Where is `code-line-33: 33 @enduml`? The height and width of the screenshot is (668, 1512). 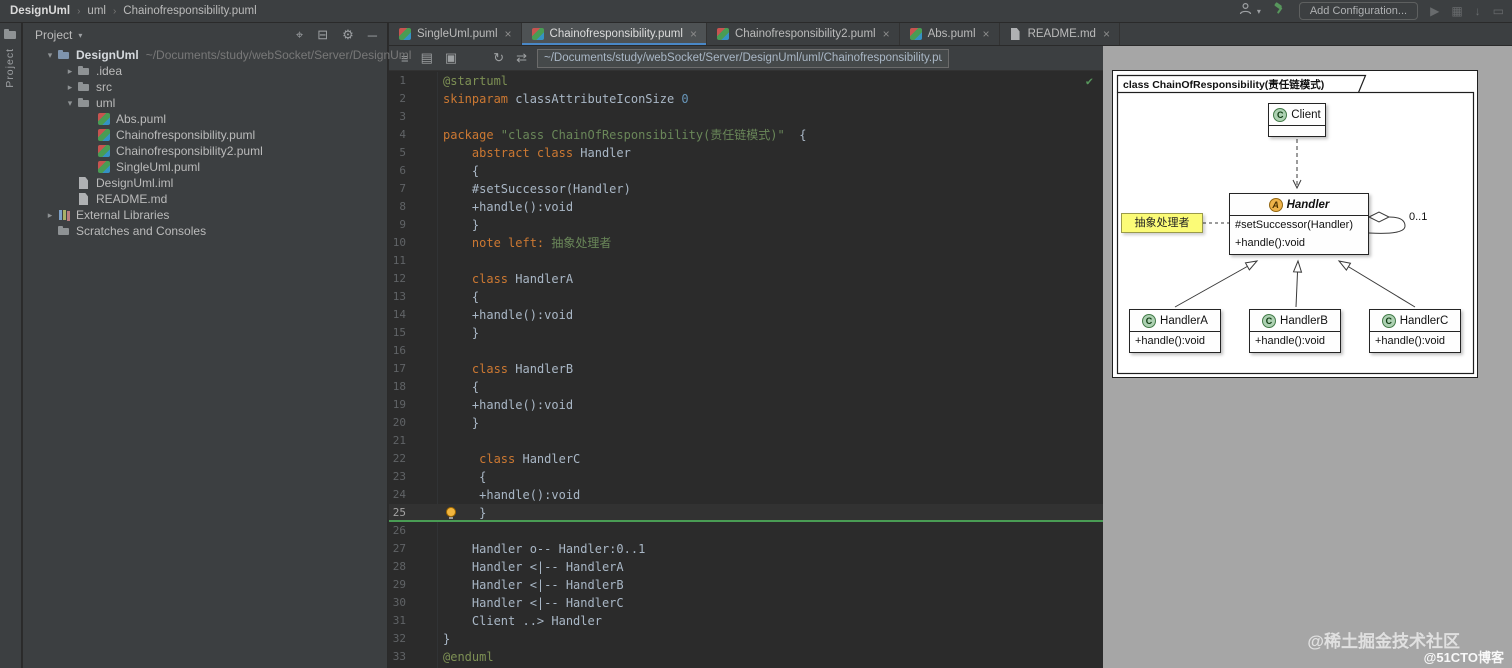
code-line-33: 33 @enduml is located at coordinates (746, 657).